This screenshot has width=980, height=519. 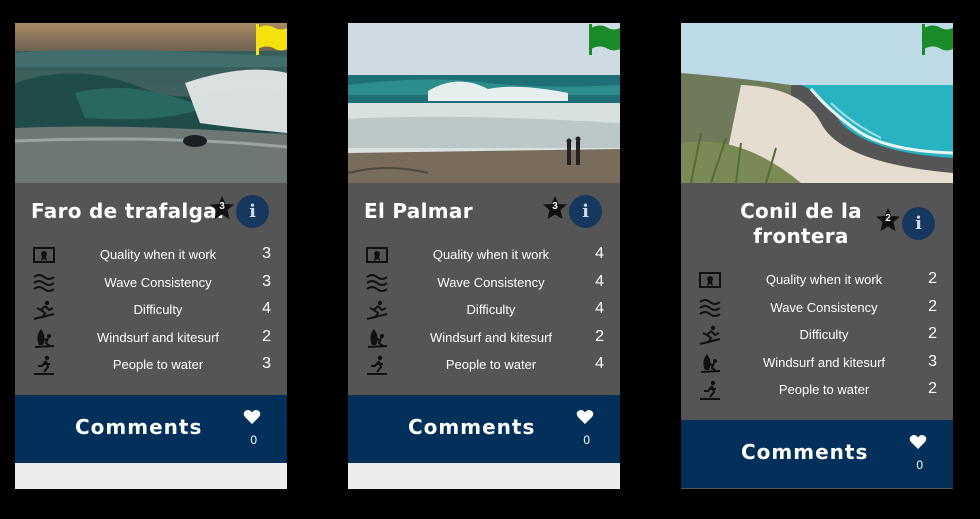 I want to click on stat-row: Wave Consistency 4, so click(x=484, y=284).